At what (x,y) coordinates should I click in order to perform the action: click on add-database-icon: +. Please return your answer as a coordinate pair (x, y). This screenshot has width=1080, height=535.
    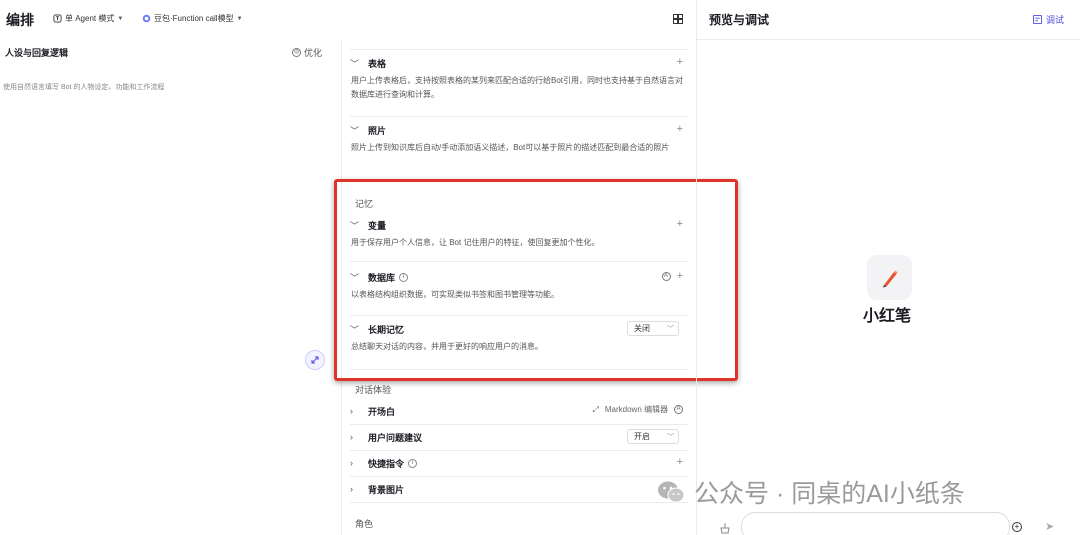
    Looking at the image, I should click on (680, 276).